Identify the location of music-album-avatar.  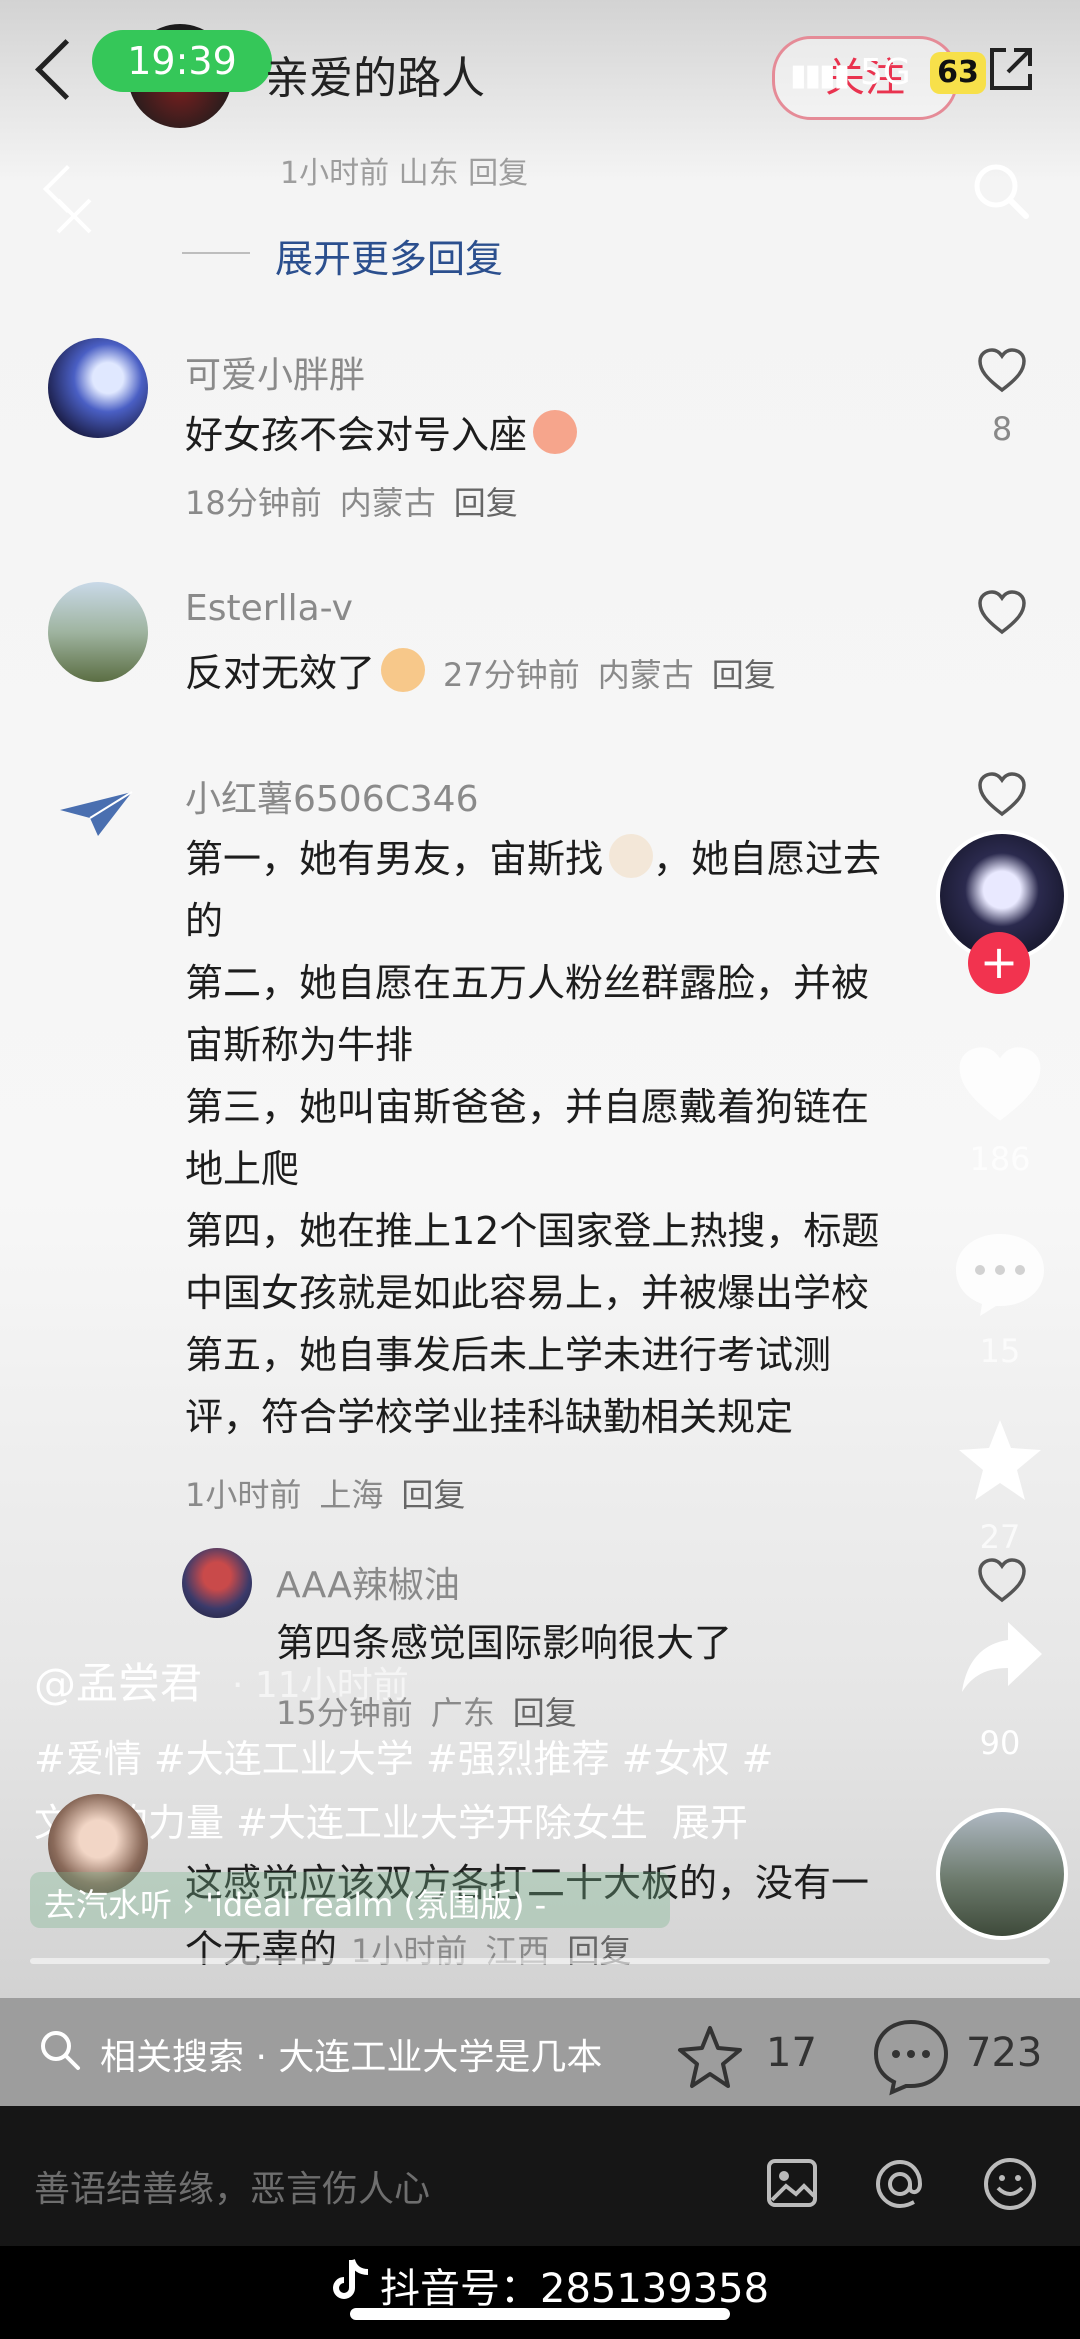
(1002, 1874).